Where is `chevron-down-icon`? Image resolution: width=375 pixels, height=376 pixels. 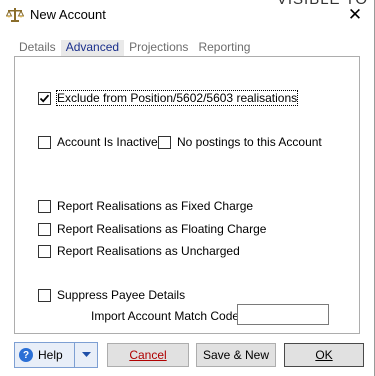 chevron-down-icon is located at coordinates (86, 354).